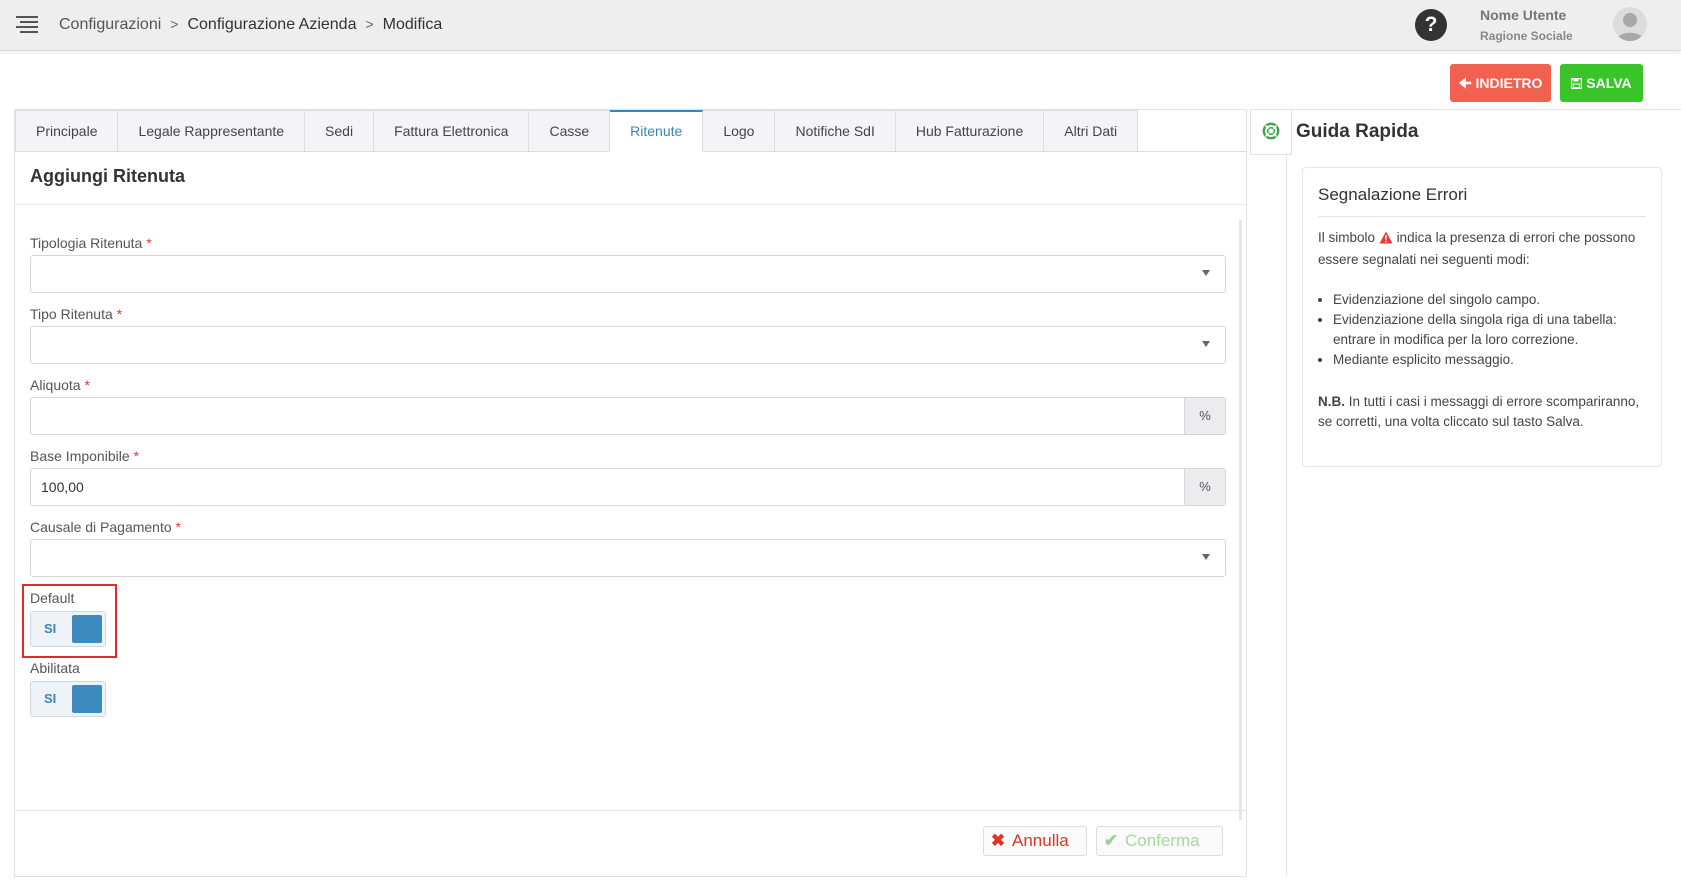 Image resolution: width=1681 pixels, height=885 pixels. I want to click on note-label: N.B., so click(1331, 401).